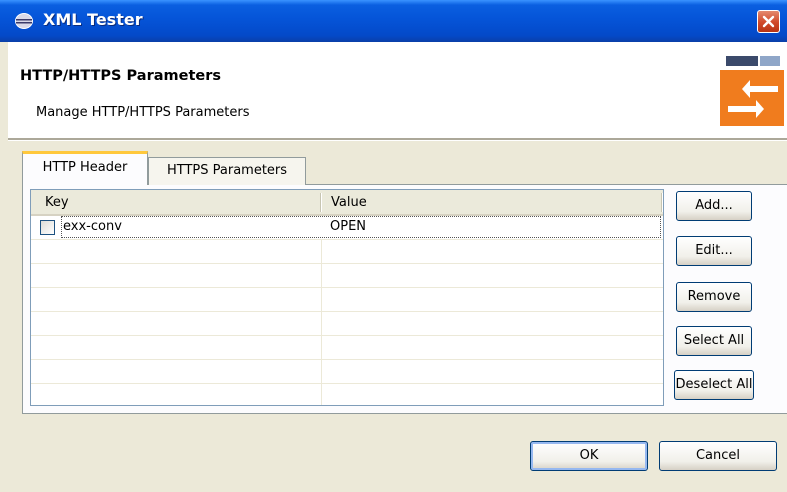  I want to click on eclipse-icon, so click(24, 21).